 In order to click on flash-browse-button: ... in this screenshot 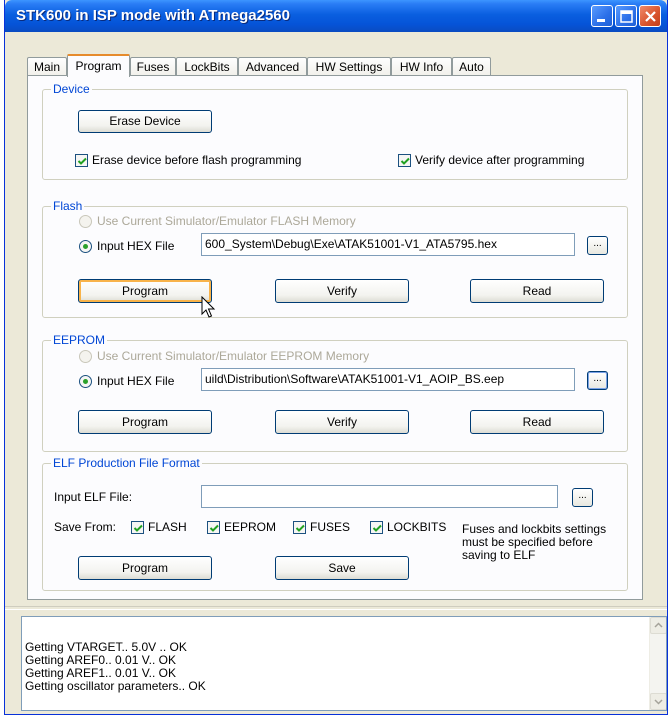, I will do `click(597, 245)`.